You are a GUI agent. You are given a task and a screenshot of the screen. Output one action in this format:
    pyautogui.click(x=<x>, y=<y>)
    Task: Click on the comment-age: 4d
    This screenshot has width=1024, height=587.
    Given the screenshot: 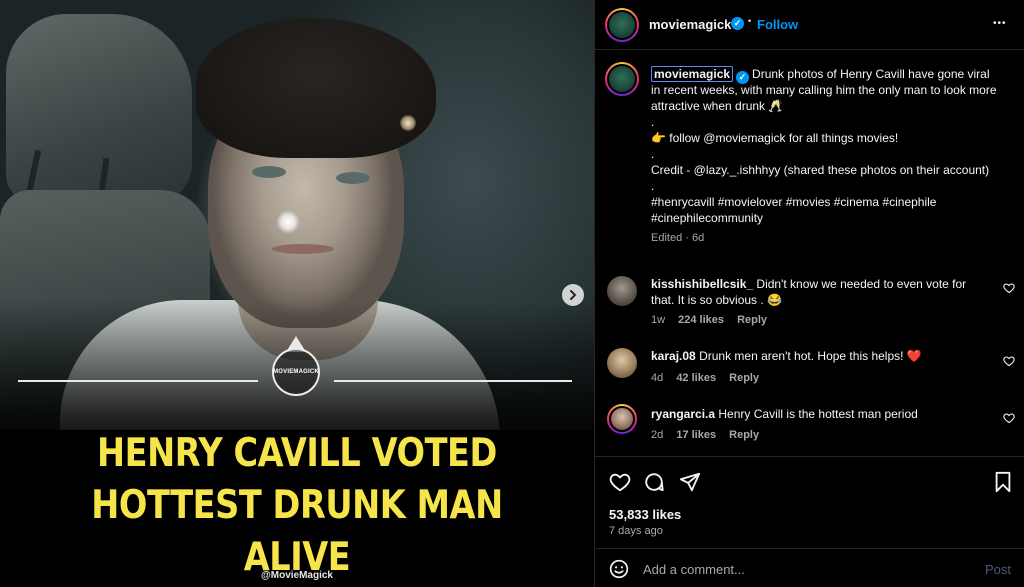 What is the action you would take?
    pyautogui.click(x=657, y=378)
    